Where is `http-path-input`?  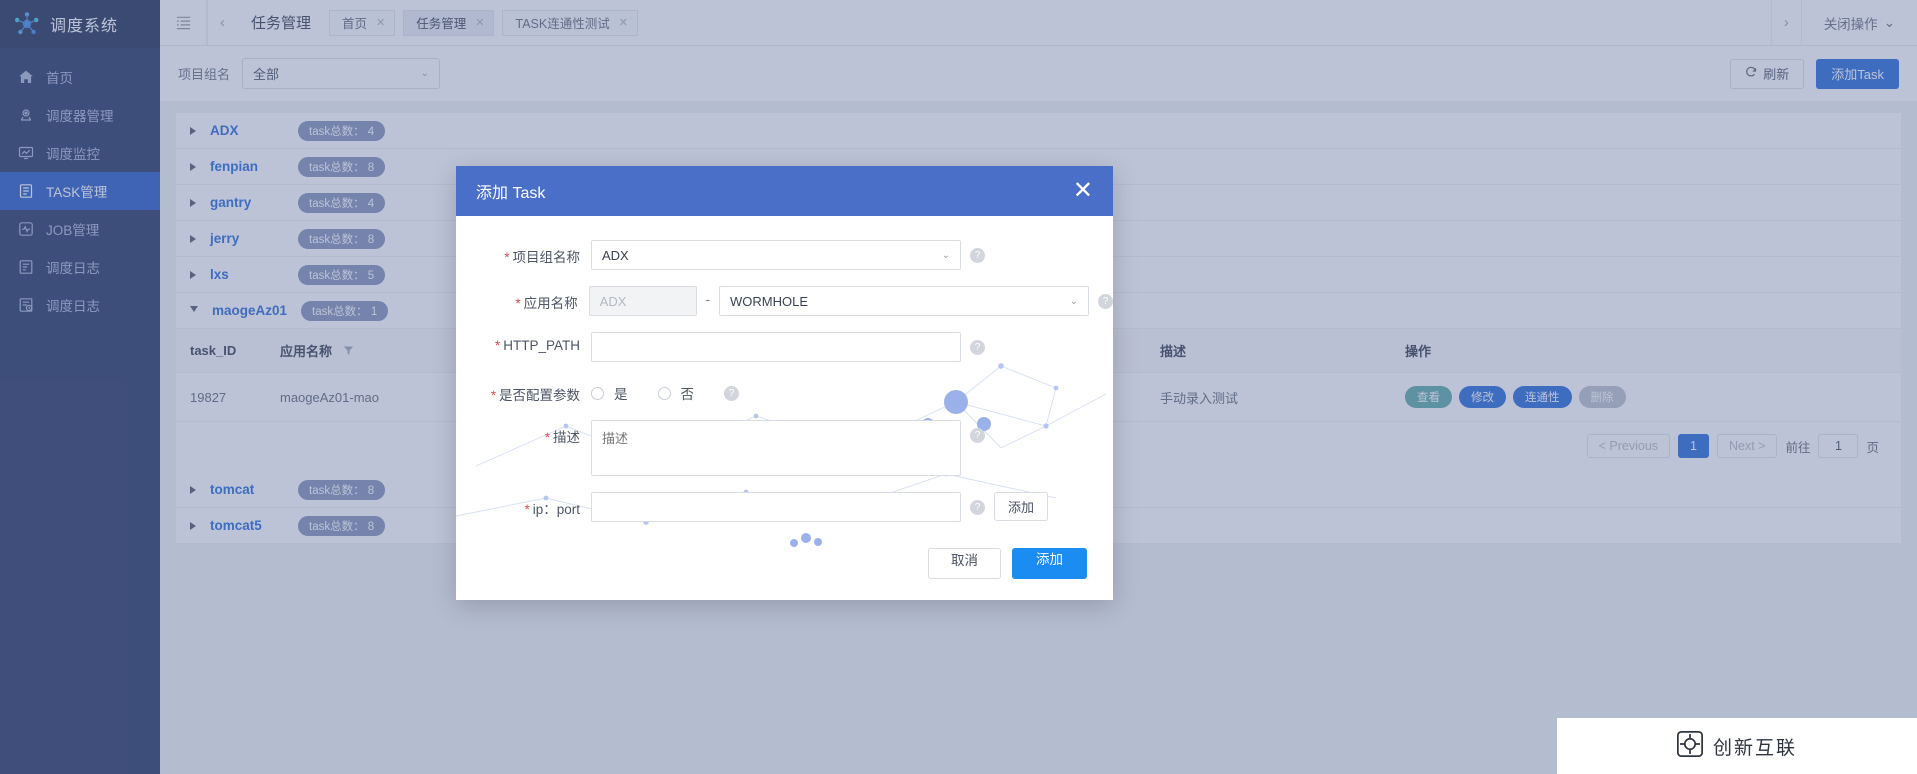
http-path-input is located at coordinates (776, 347).